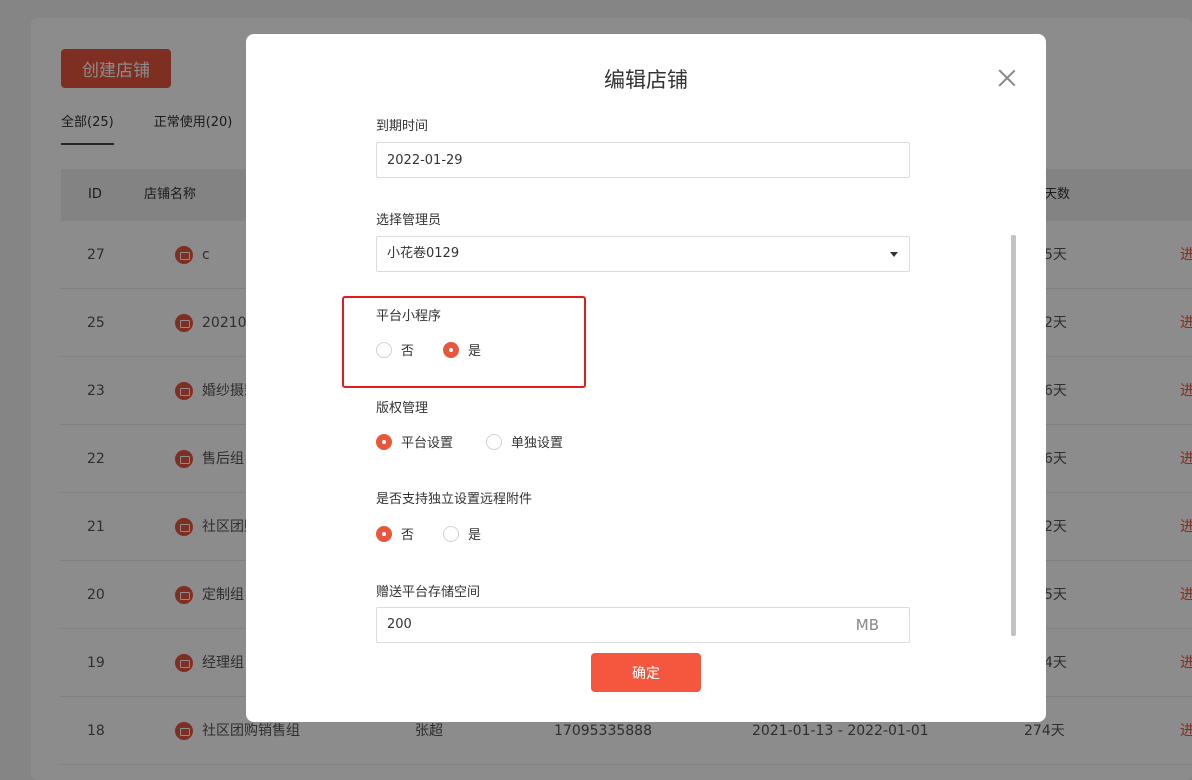  I want to click on mini-program-label: 平台小程序, so click(409, 316).